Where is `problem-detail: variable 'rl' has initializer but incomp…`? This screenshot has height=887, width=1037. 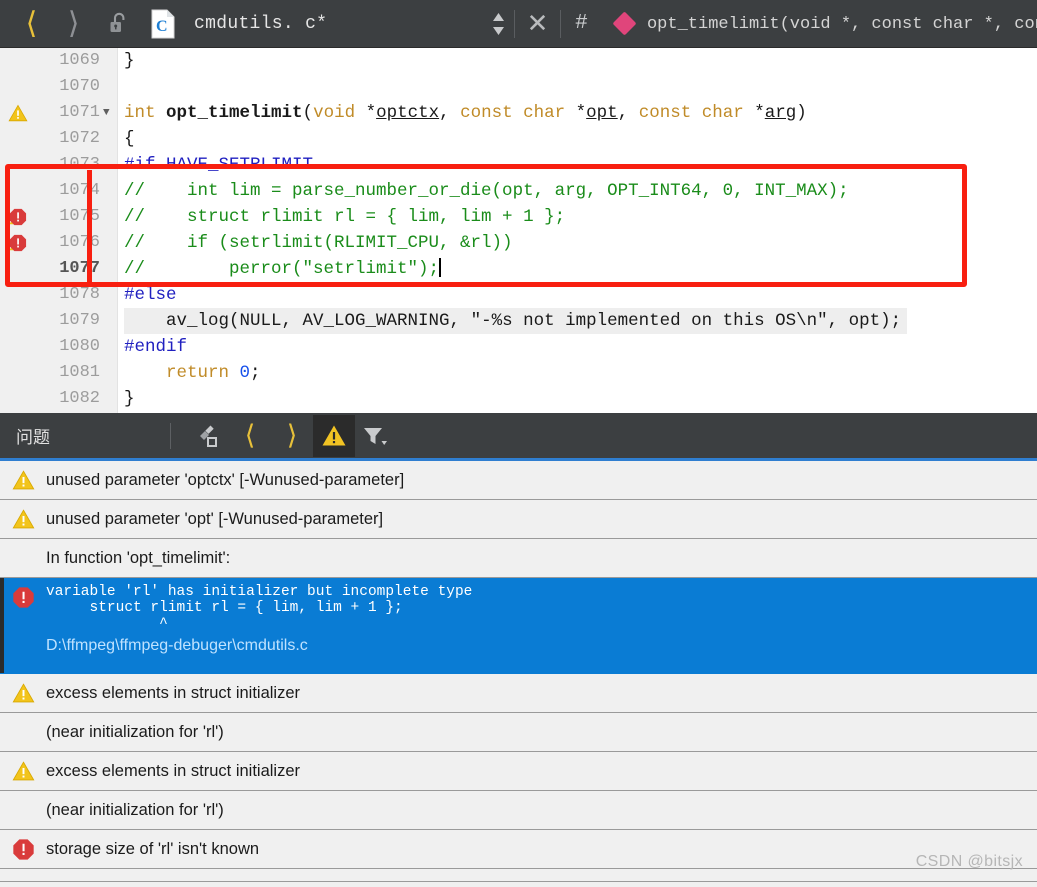 problem-detail: variable 'rl' has initializer but incomp… is located at coordinates (264, 619).